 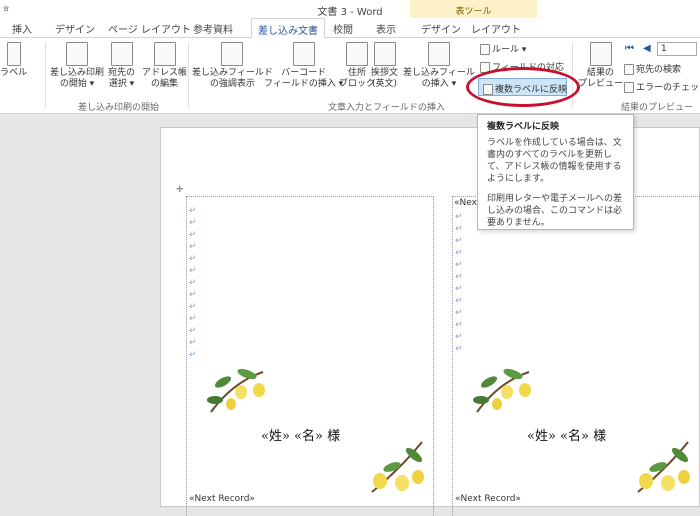 What do you see at coordinates (509, 50) in the screenshot?
I see `rules-label: ルール ▾` at bounding box center [509, 50].